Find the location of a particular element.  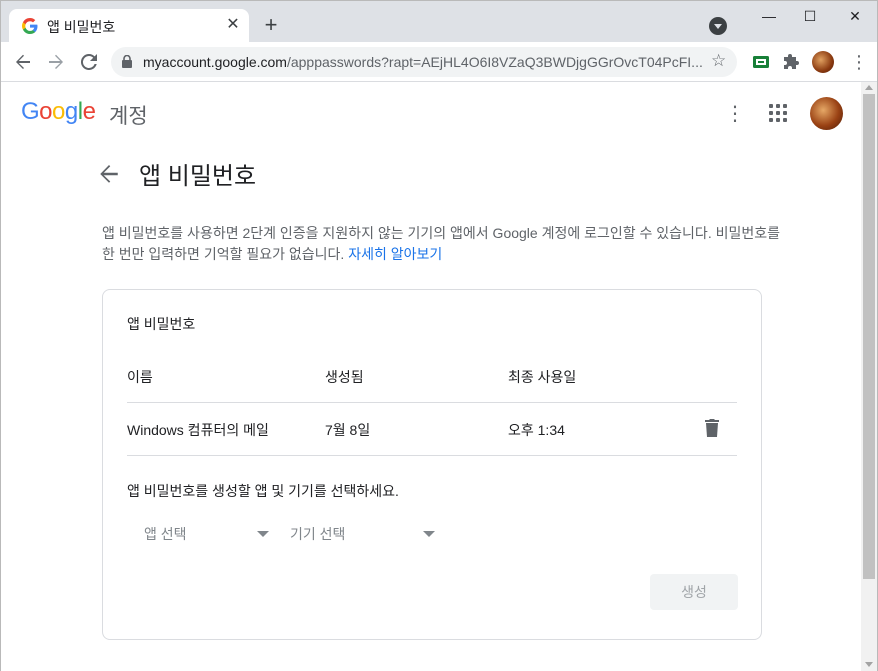

close-window-button: ✕ is located at coordinates (855, 17).